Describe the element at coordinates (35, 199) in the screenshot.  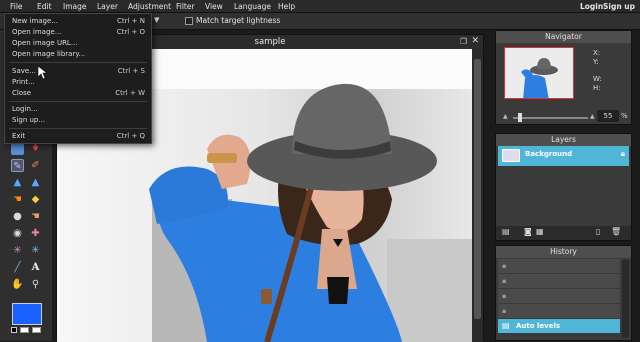
I see `sponge-tool-icon: ◆` at that location.